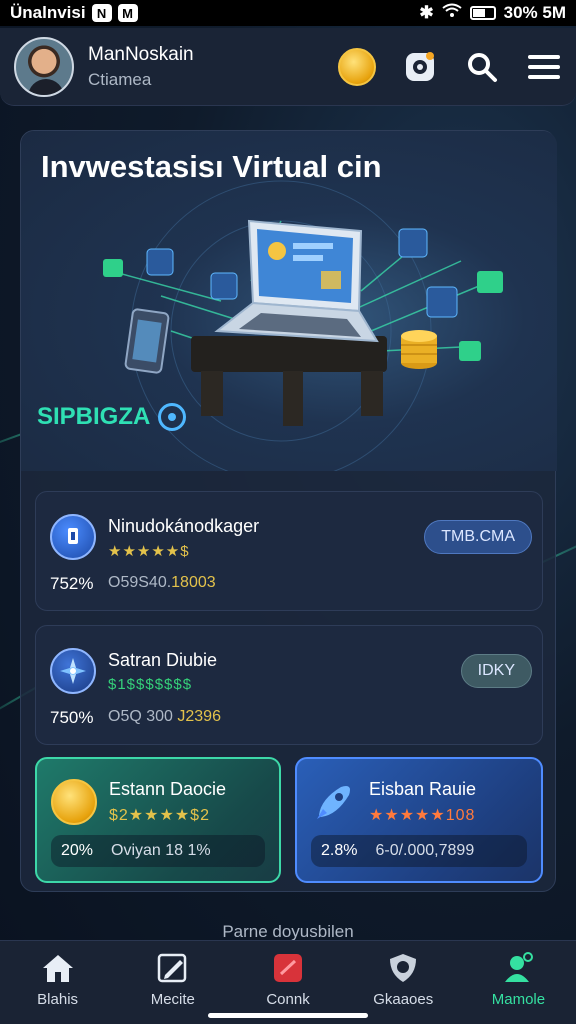 This screenshot has width=576, height=1024. What do you see at coordinates (452, 13) in the screenshot?
I see `wifi-icon` at bounding box center [452, 13].